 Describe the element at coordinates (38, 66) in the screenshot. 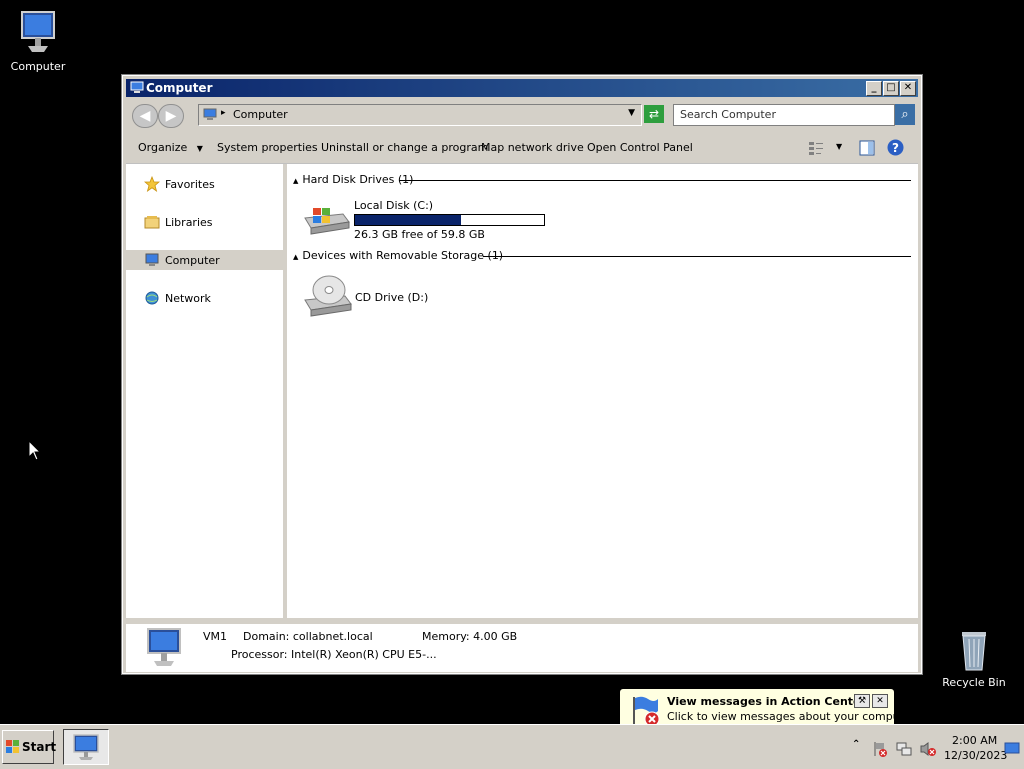

I see `desktop-computer-label: Computer` at that location.